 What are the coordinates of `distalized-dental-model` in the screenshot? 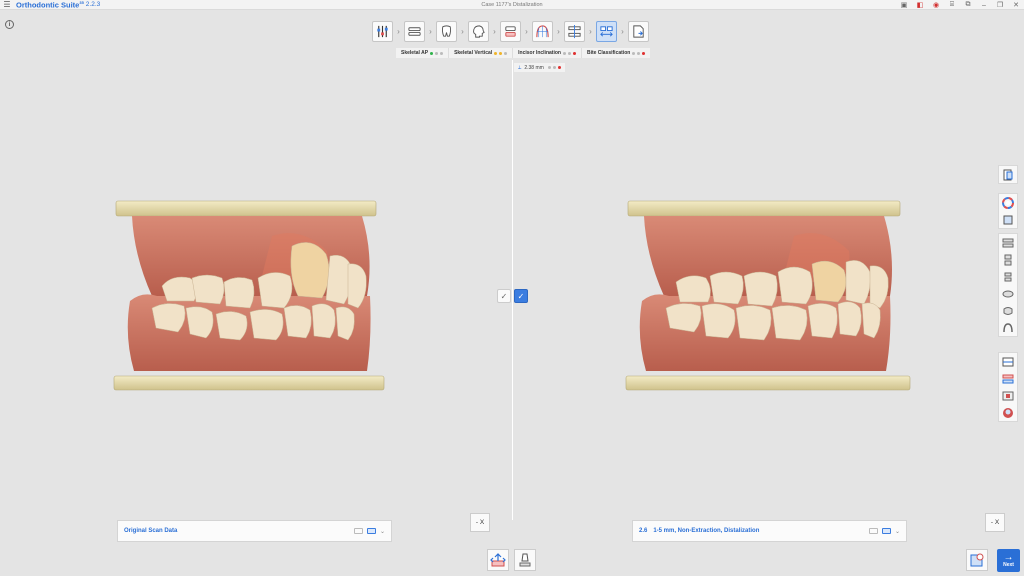 It's located at (769, 296).